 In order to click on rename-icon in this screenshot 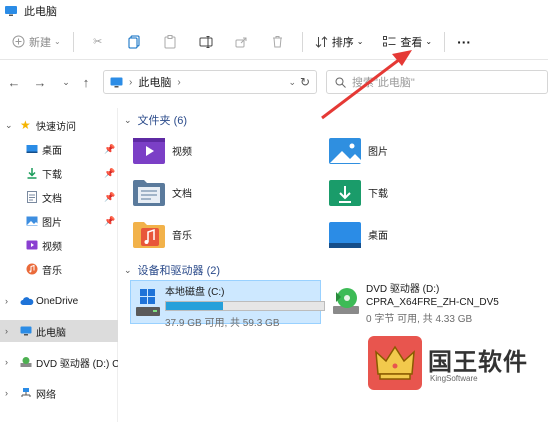, I will do `click(206, 41)`.